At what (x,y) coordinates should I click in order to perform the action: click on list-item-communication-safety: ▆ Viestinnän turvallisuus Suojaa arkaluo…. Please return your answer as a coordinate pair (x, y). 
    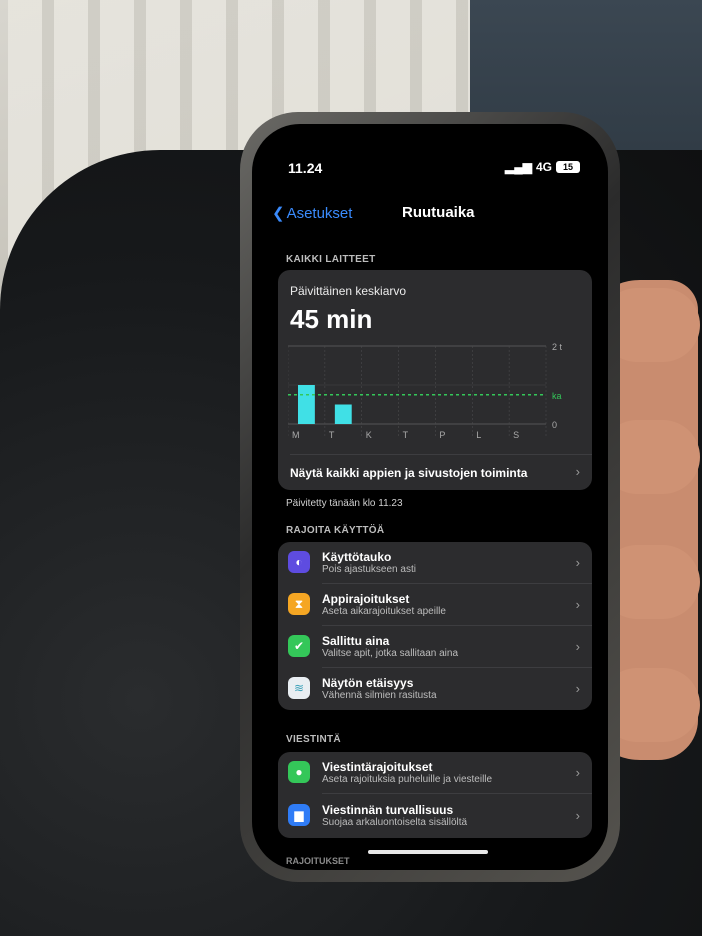
    Looking at the image, I should click on (435, 816).